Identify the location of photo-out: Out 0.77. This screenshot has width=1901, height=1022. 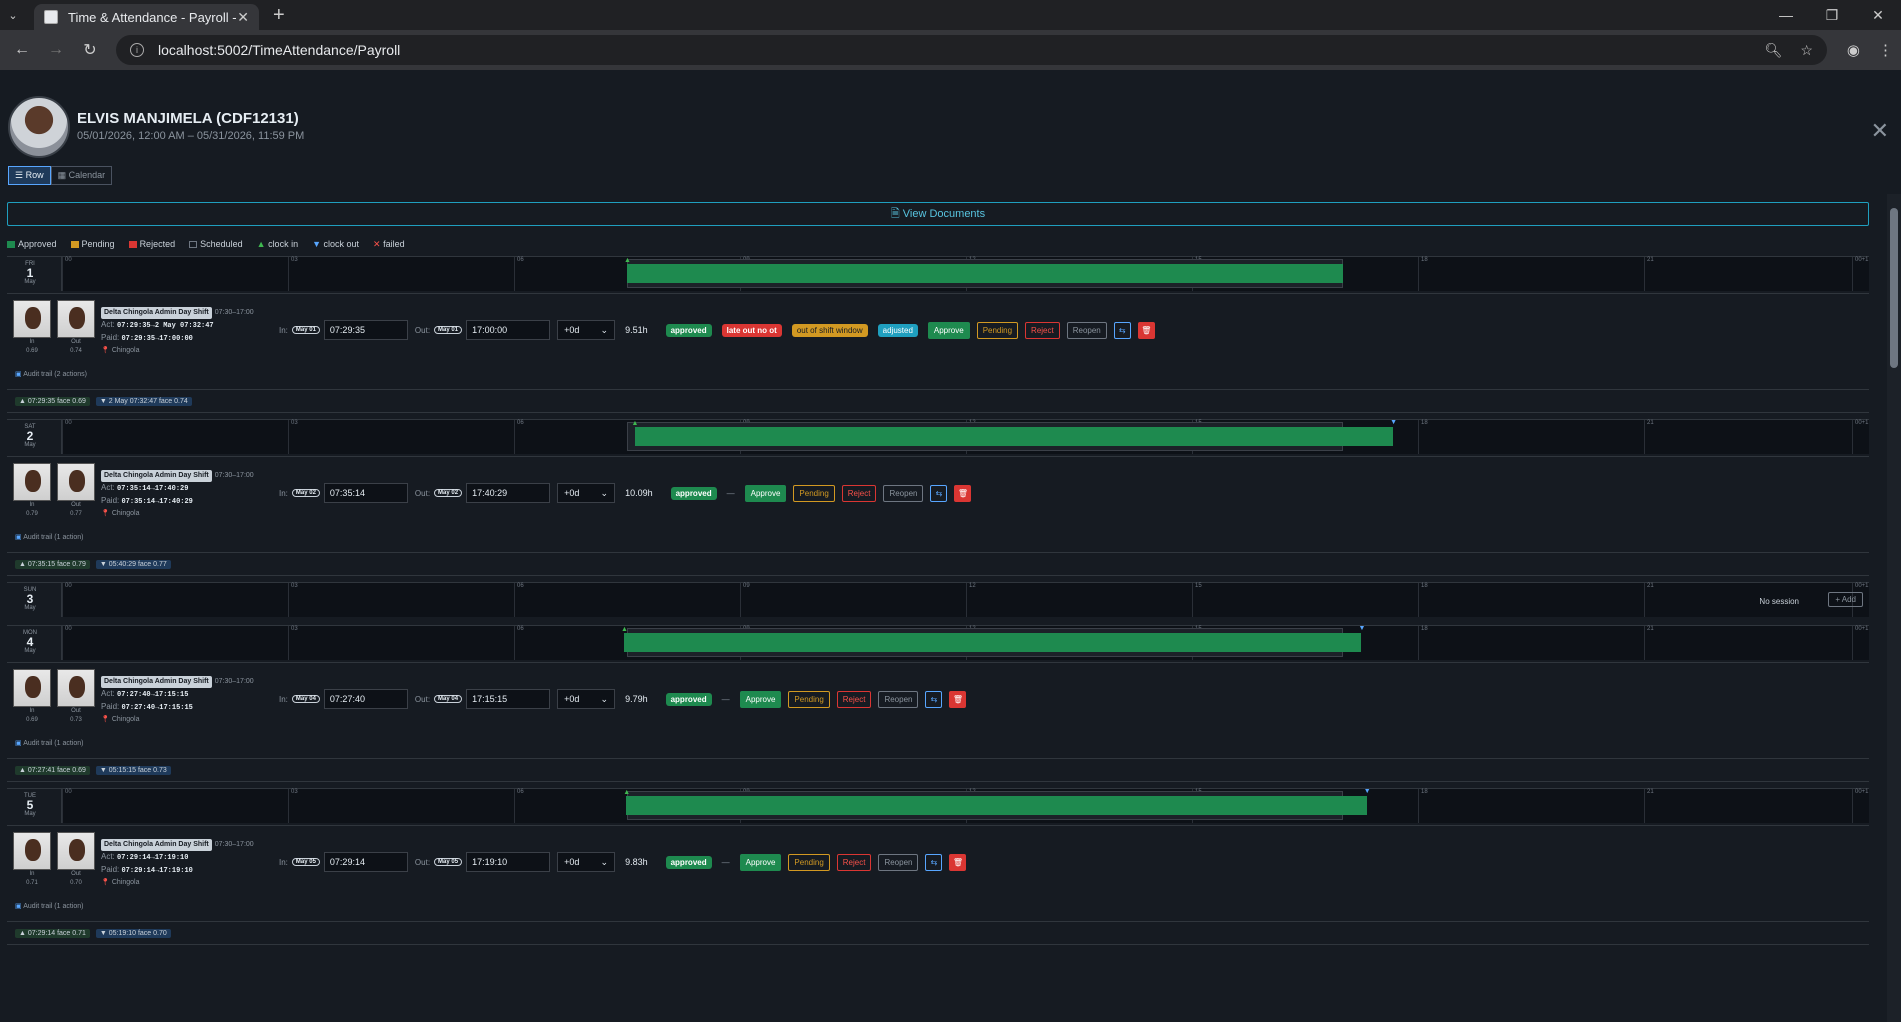
(76, 491).